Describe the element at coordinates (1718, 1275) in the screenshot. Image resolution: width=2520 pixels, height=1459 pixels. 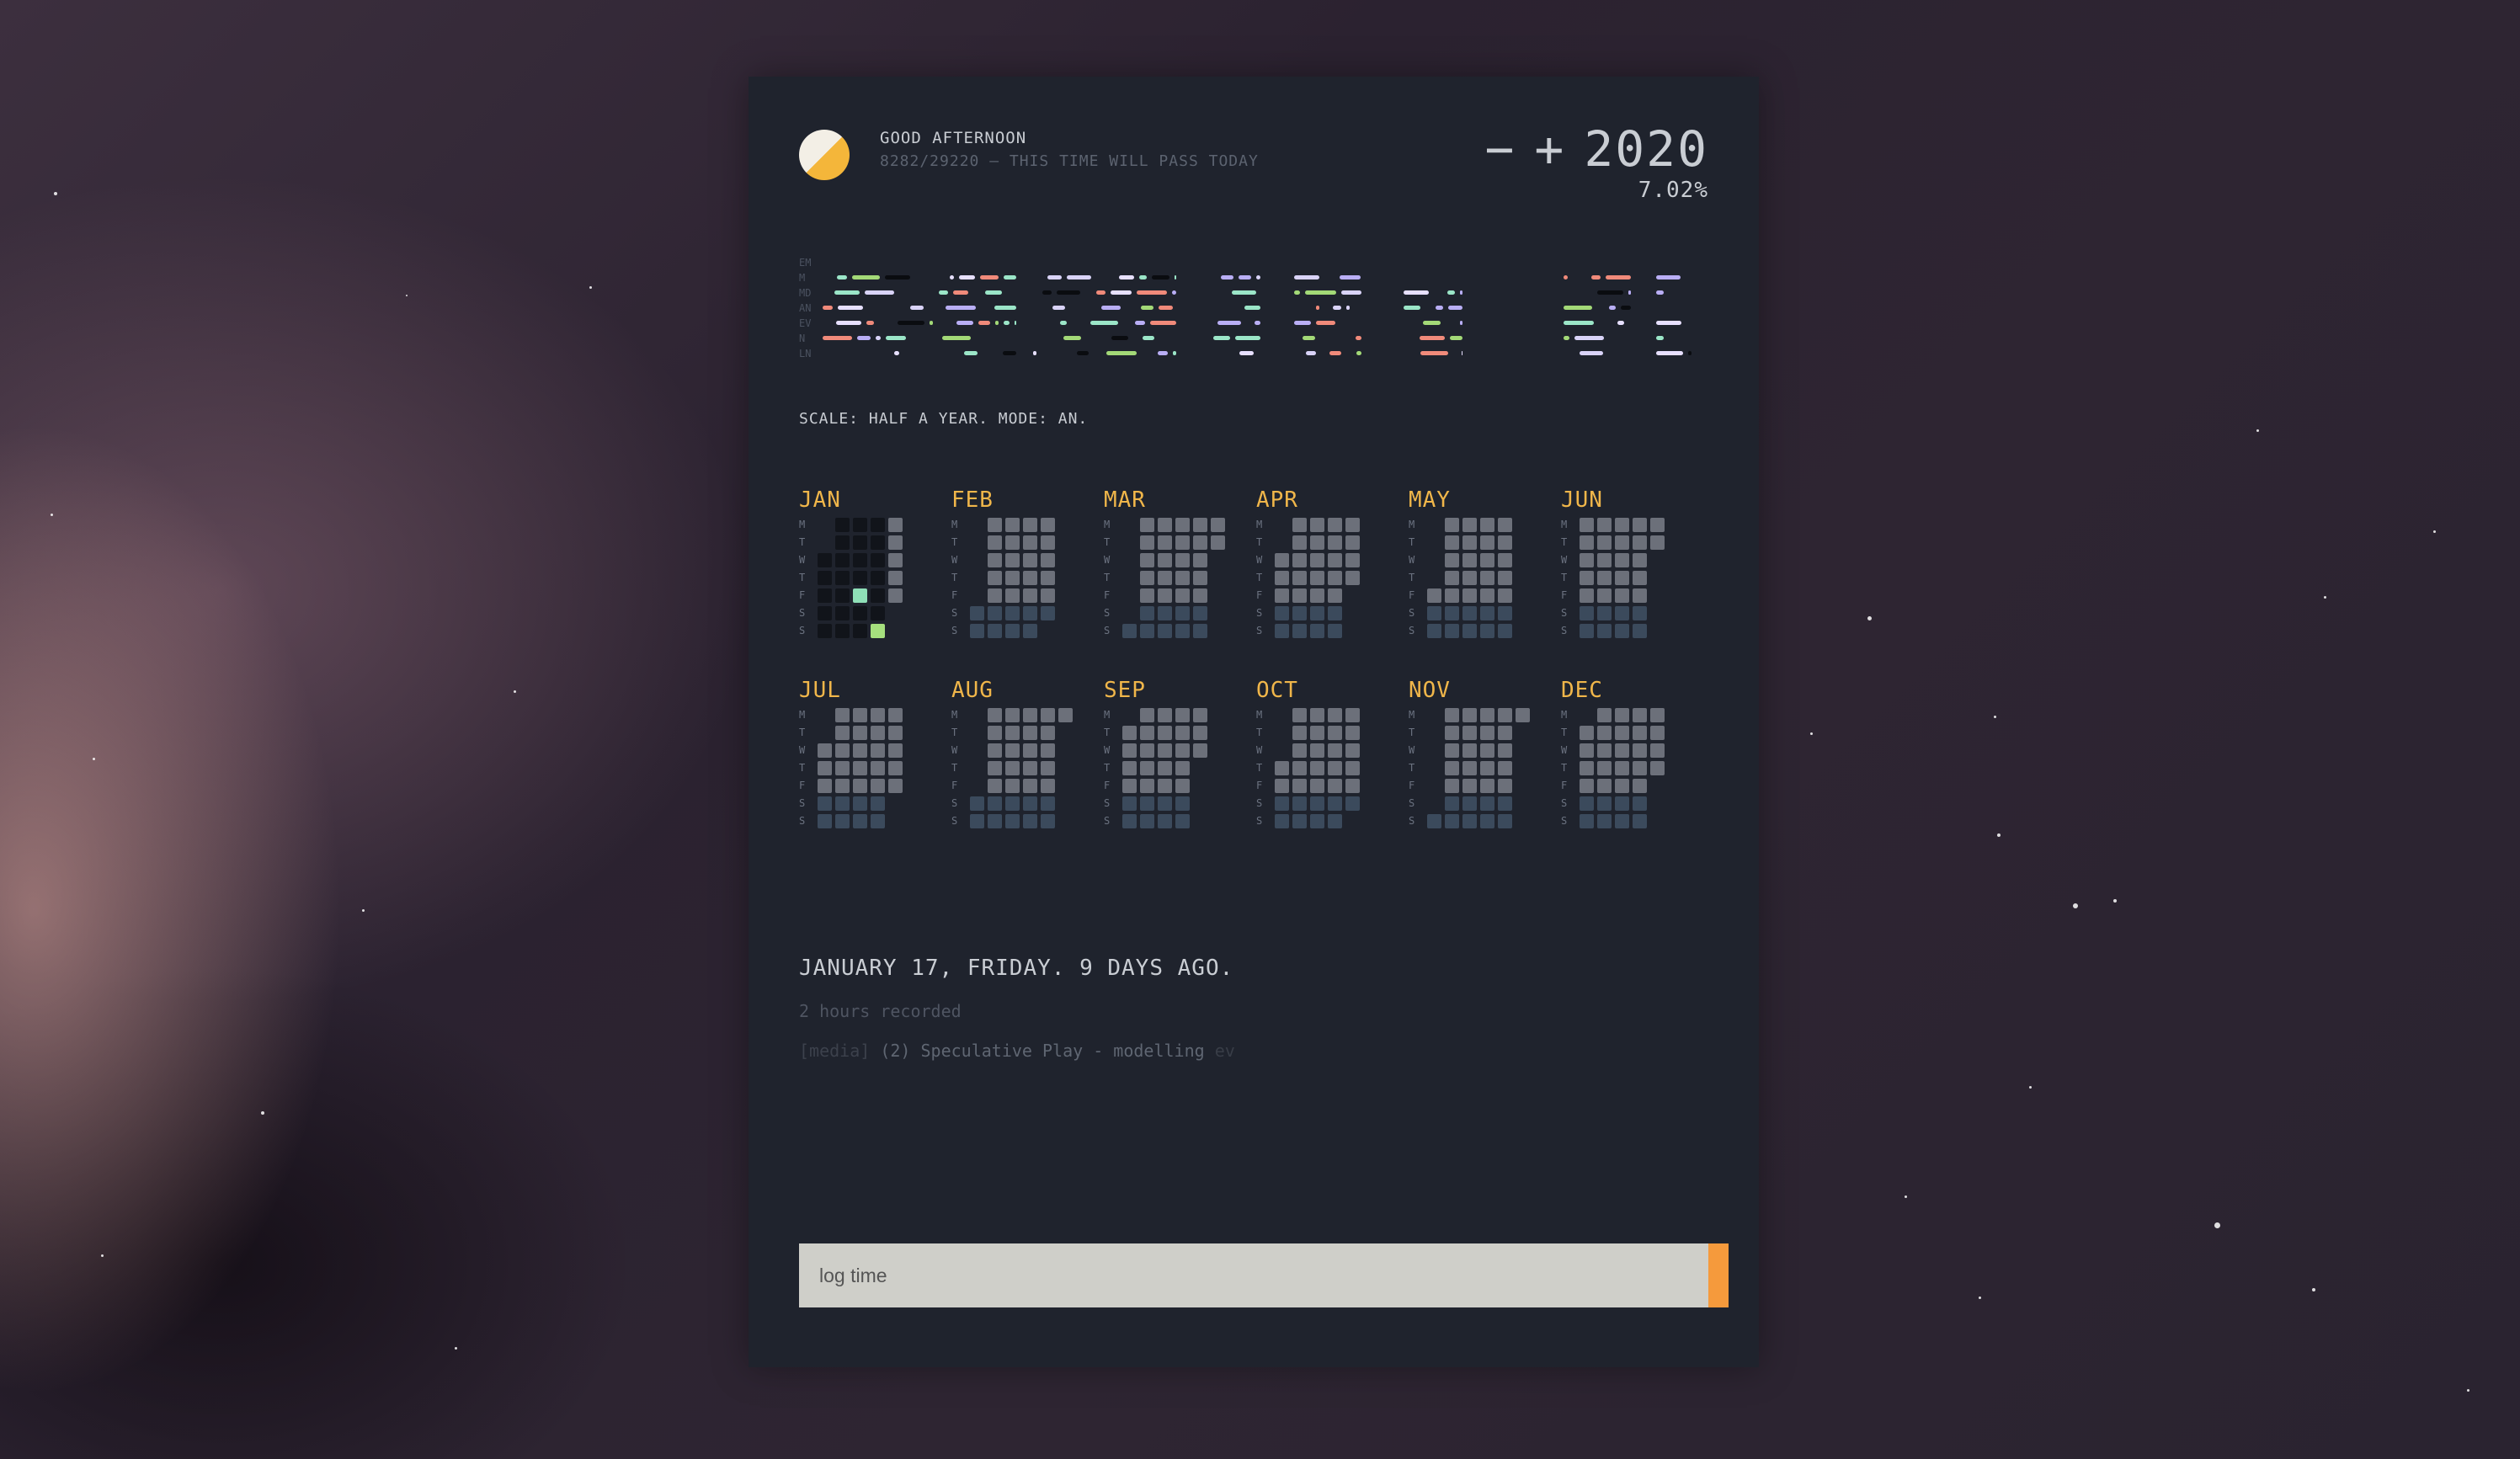
I see `log-submit-indicator` at that location.